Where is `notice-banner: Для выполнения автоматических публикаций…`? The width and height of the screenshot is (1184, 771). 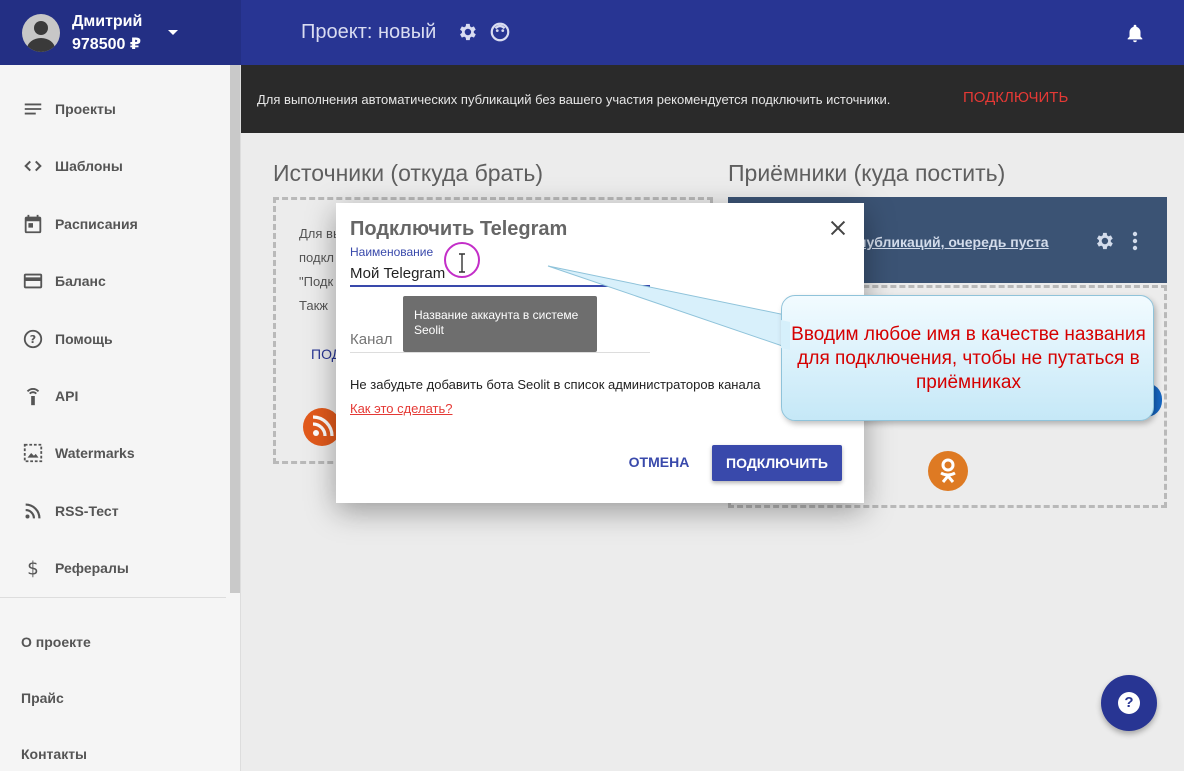 notice-banner: Для выполнения автоматических публикаций… is located at coordinates (712, 99).